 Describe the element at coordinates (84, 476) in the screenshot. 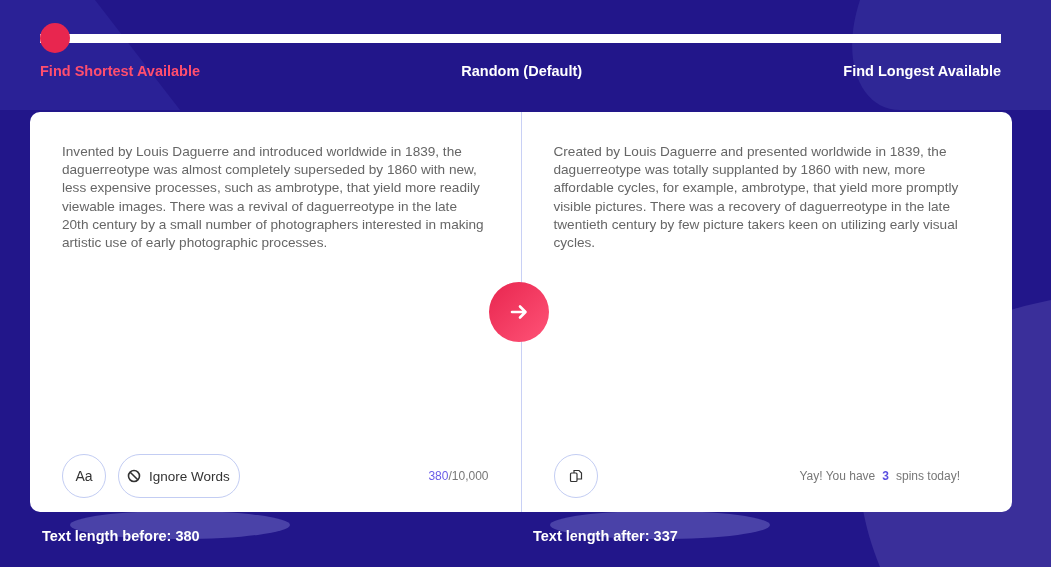

I see `font-button: Aa` at that location.